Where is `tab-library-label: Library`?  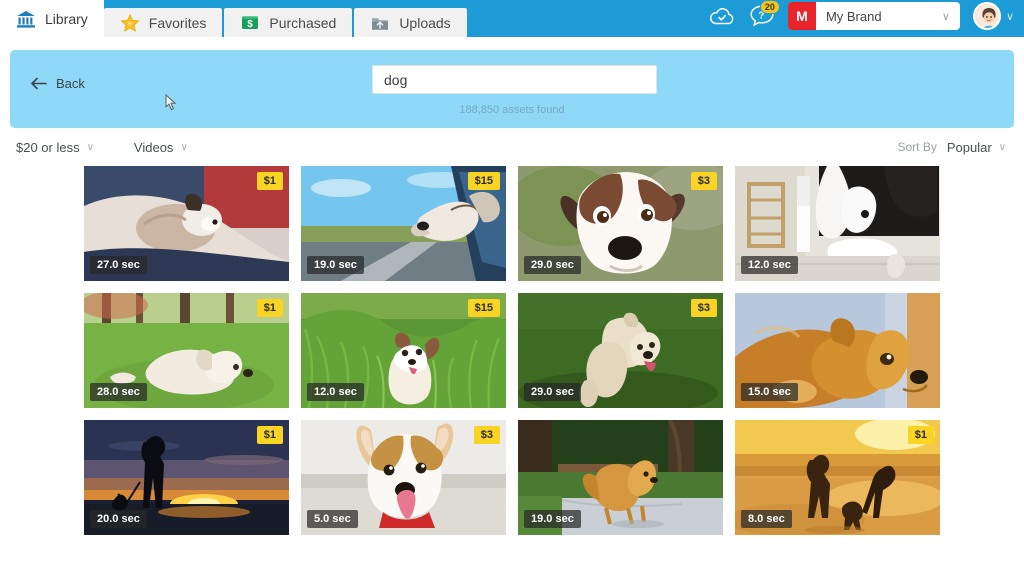
tab-library-label: Library is located at coordinates (66, 18).